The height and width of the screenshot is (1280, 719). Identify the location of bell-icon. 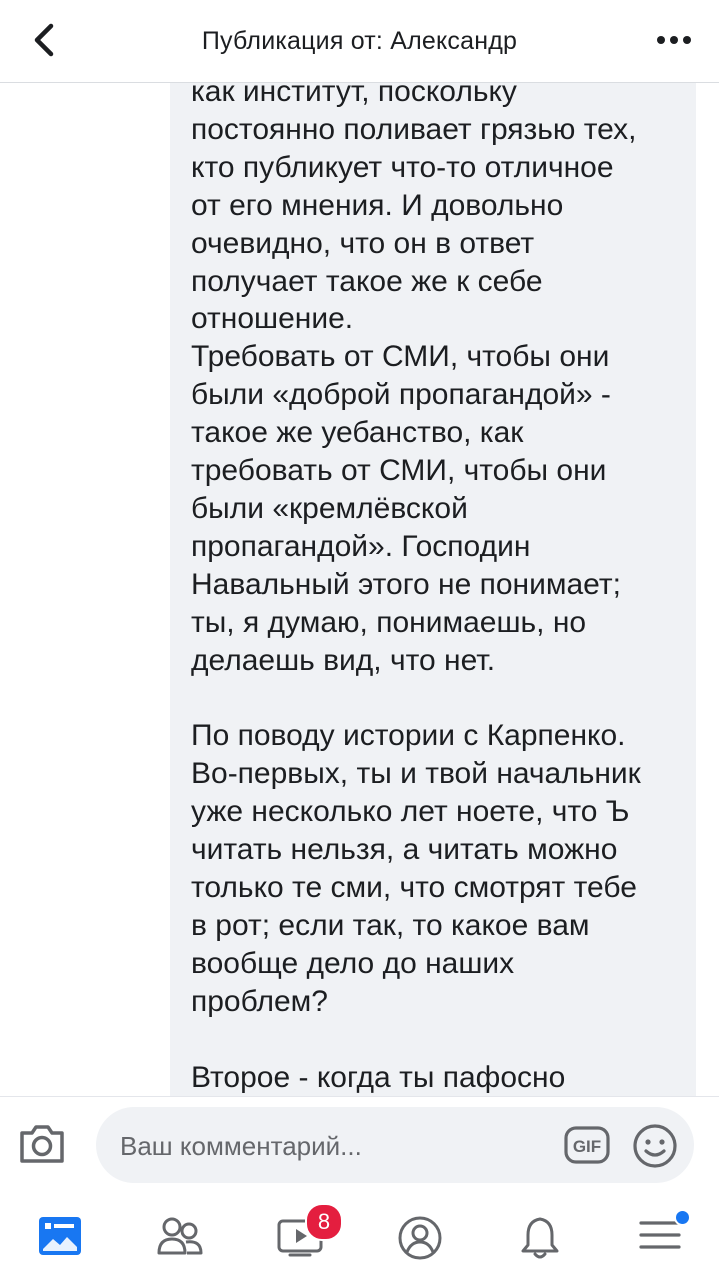
(540, 1238).